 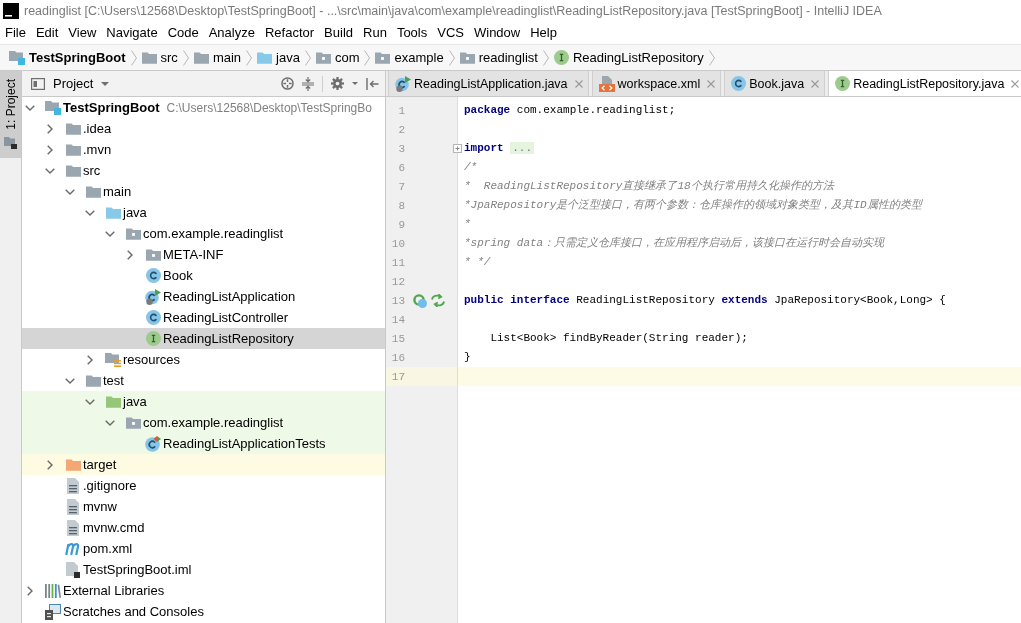 What do you see at coordinates (628, 57) in the screenshot?
I see `breadcrumb-item: ReadingListRepository` at bounding box center [628, 57].